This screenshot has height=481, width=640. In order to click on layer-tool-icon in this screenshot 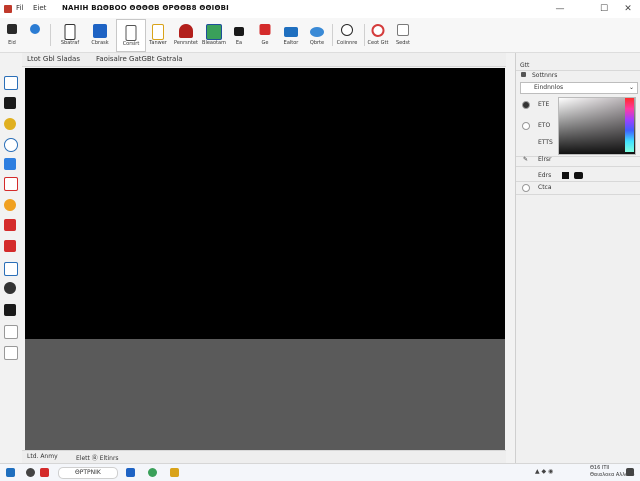, I will do `click(10, 103)`.